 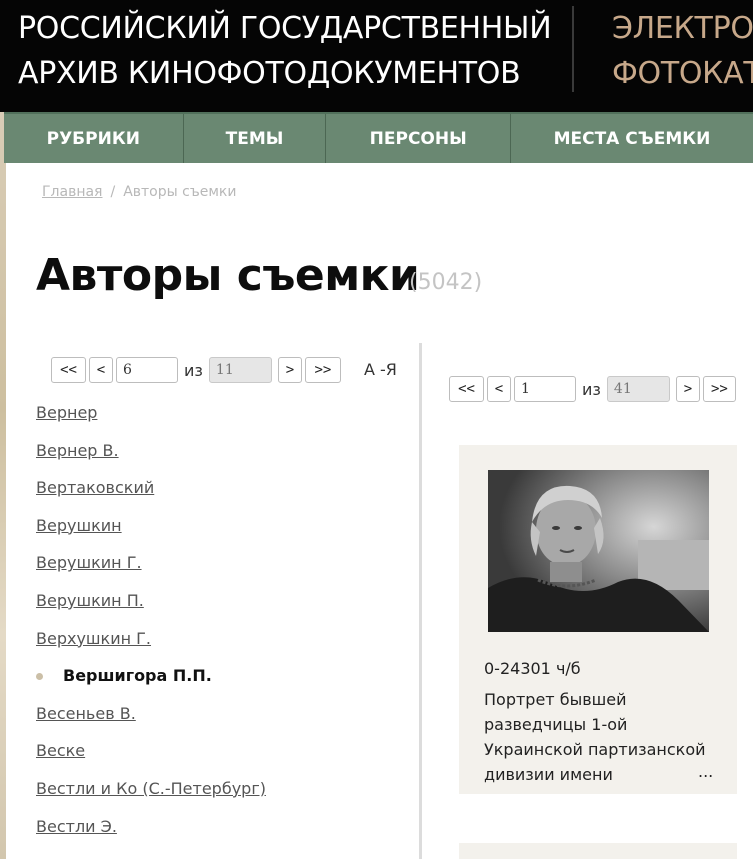 What do you see at coordinates (94, 638) in the screenshot?
I see `author-name: Верхушкин Г.` at bounding box center [94, 638].